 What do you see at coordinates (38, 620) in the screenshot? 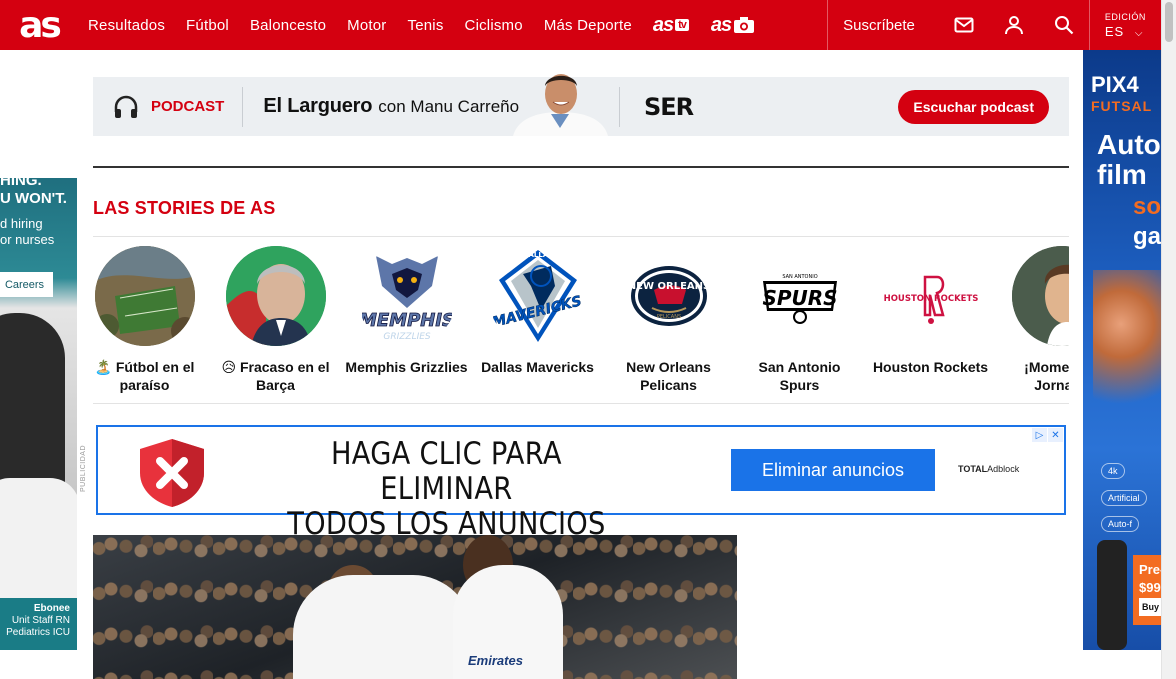
I see `ad-caption: Ebonee Unit Staff RN Pediatrics ICU` at bounding box center [38, 620].